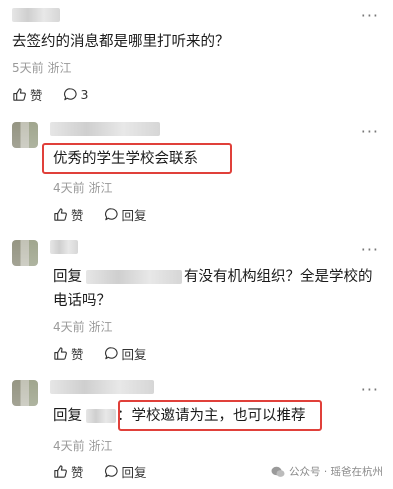 The height and width of the screenshot is (489, 393). I want to click on comment-meta: 5天前 浙江, so click(42, 68).